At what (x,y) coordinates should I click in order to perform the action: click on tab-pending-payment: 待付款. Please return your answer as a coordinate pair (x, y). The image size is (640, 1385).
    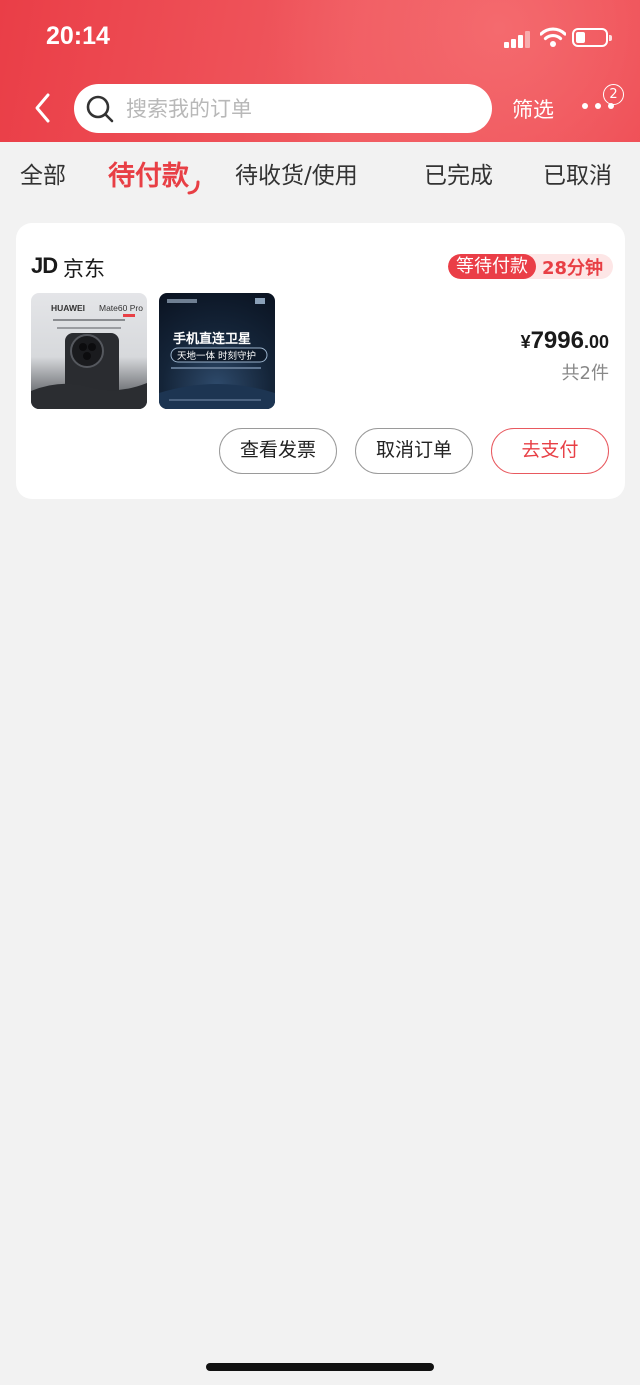
    Looking at the image, I should click on (148, 173).